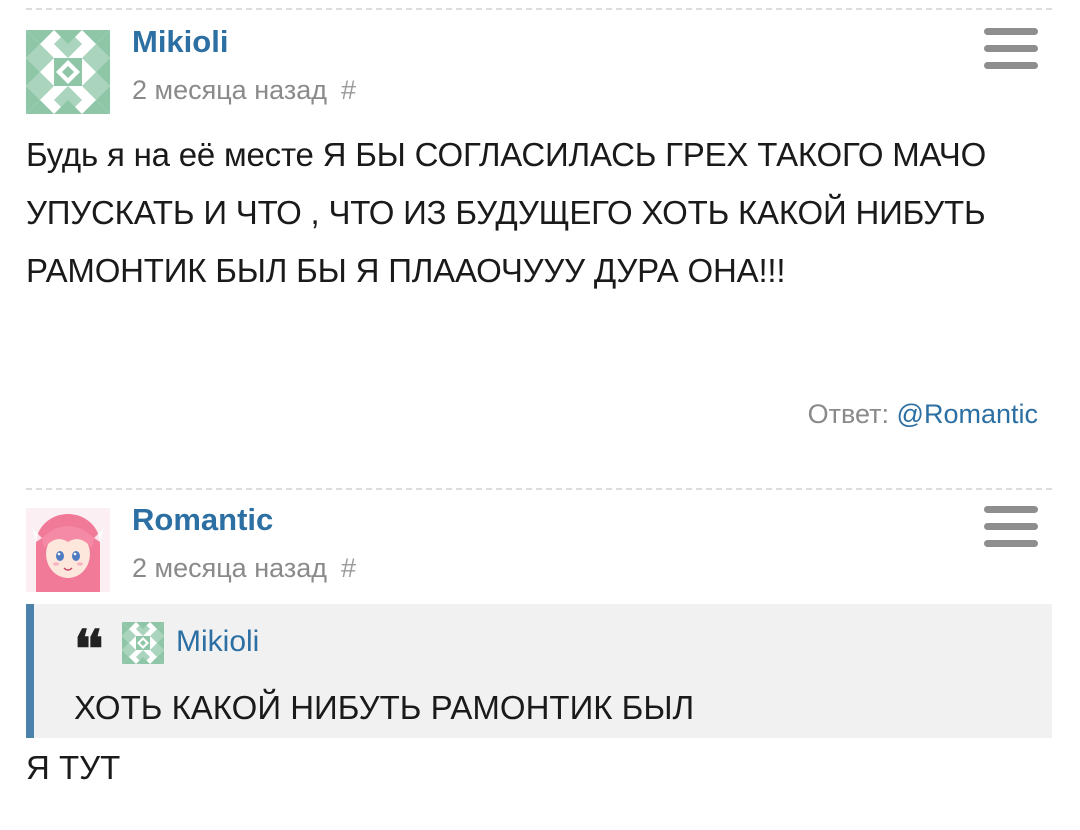 This screenshot has width=1080, height=830. I want to click on reply-to-link: @Romantic, so click(967, 414).